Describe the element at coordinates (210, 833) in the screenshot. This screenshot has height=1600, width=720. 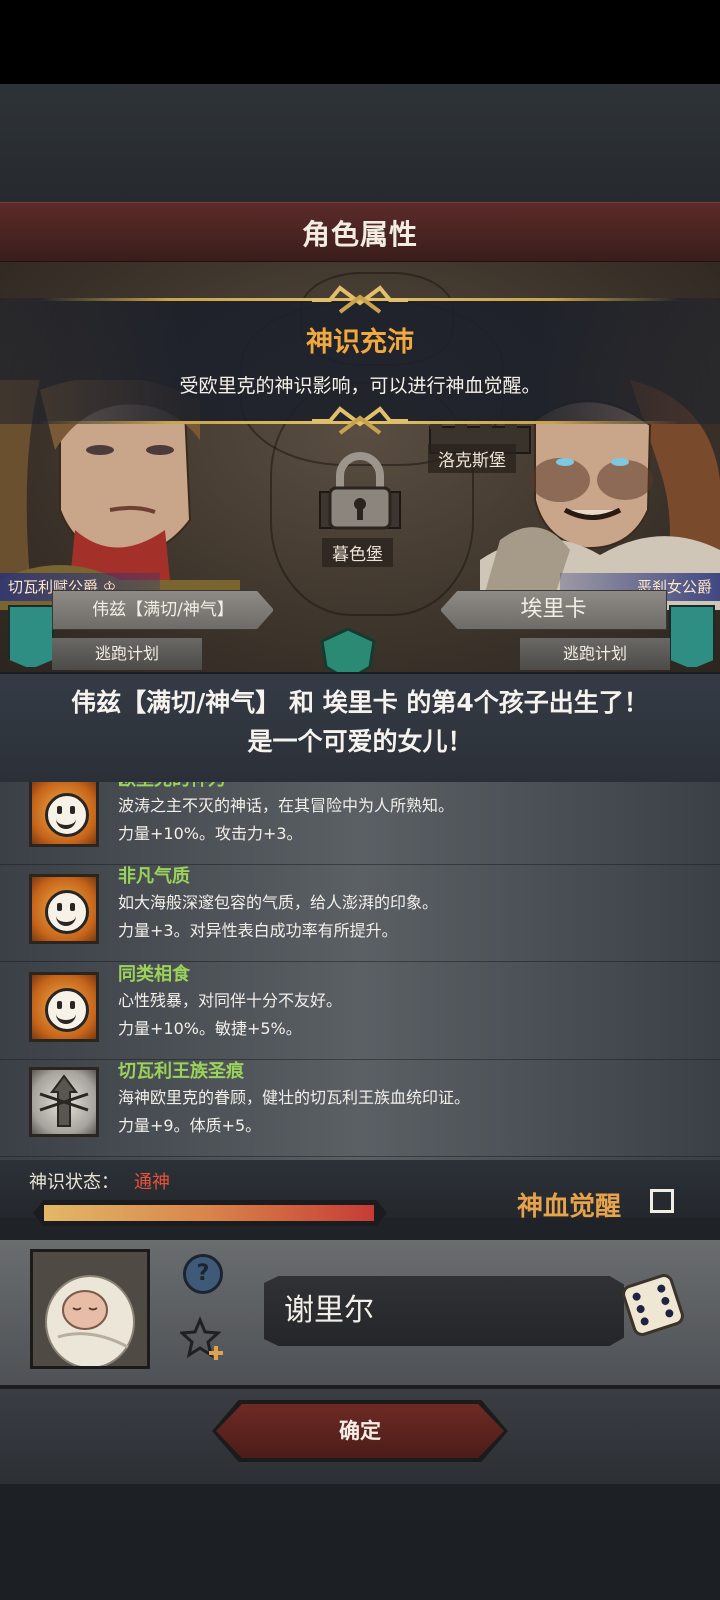
I see `trait-stats: 力量+10%。攻击力+3。` at that location.